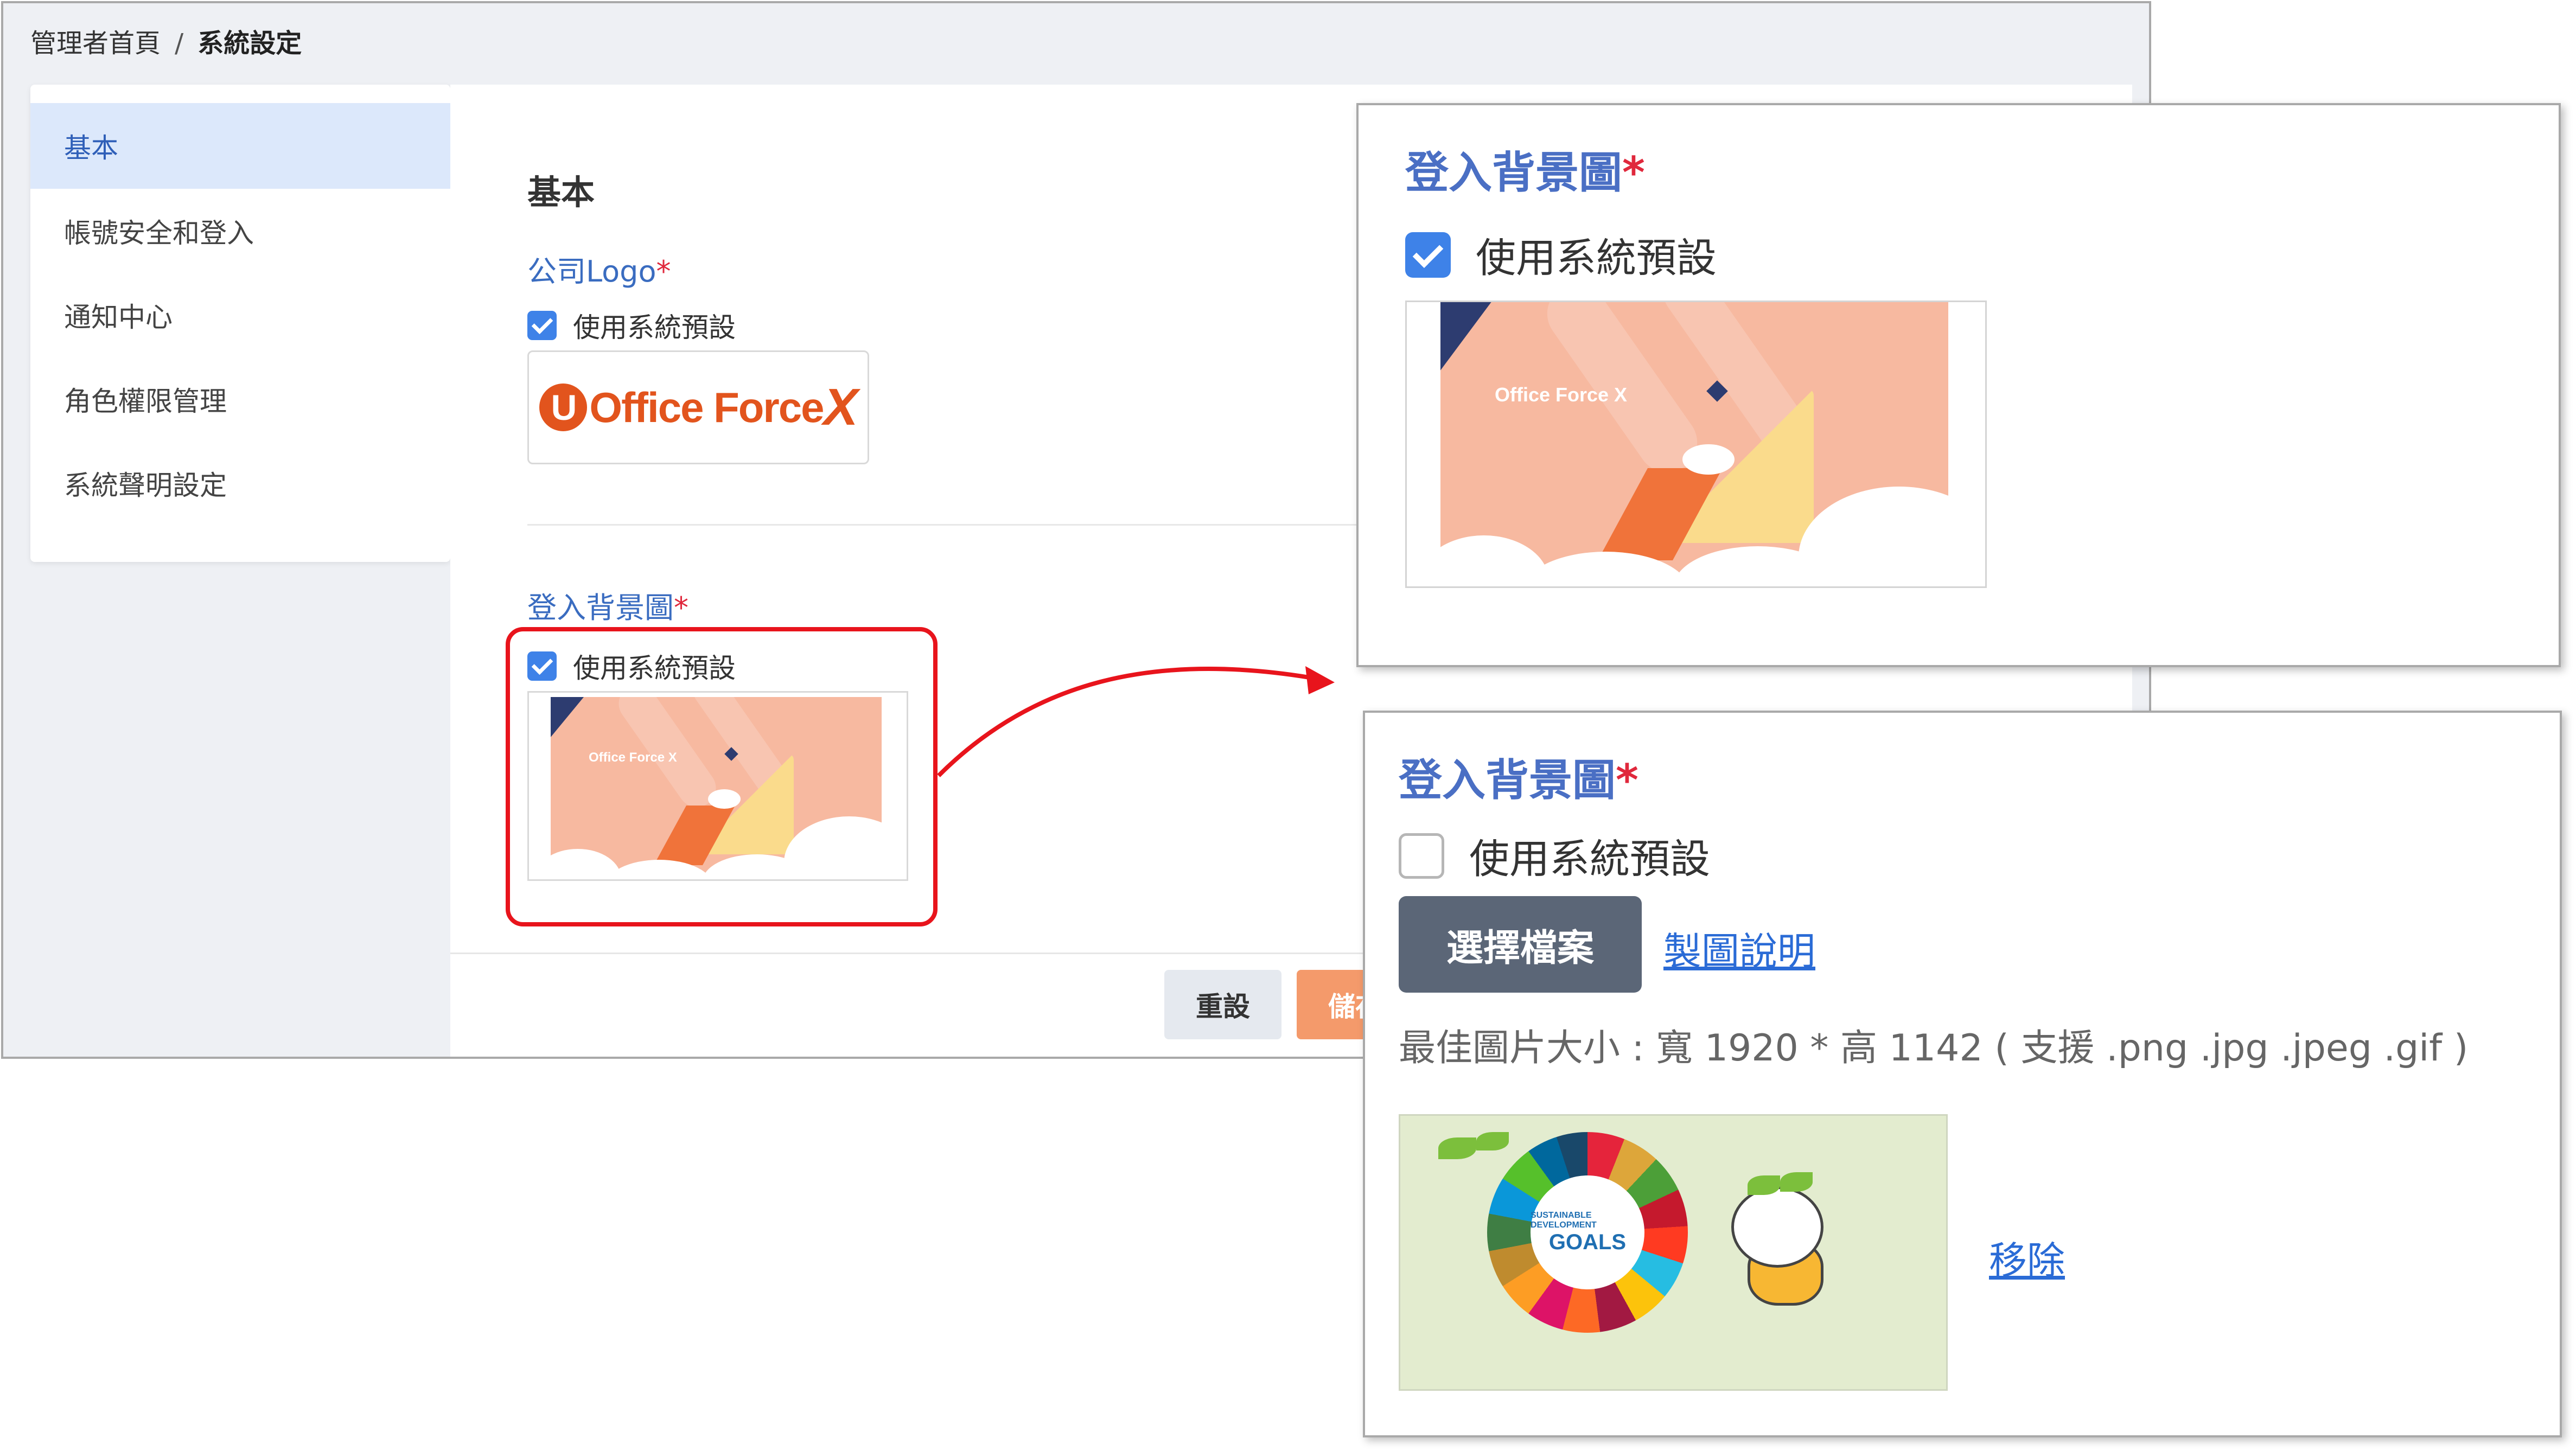 The height and width of the screenshot is (1451, 2576). Describe the element at coordinates (240, 146) in the screenshot. I see `sidebar-item-basic: 基本` at that location.